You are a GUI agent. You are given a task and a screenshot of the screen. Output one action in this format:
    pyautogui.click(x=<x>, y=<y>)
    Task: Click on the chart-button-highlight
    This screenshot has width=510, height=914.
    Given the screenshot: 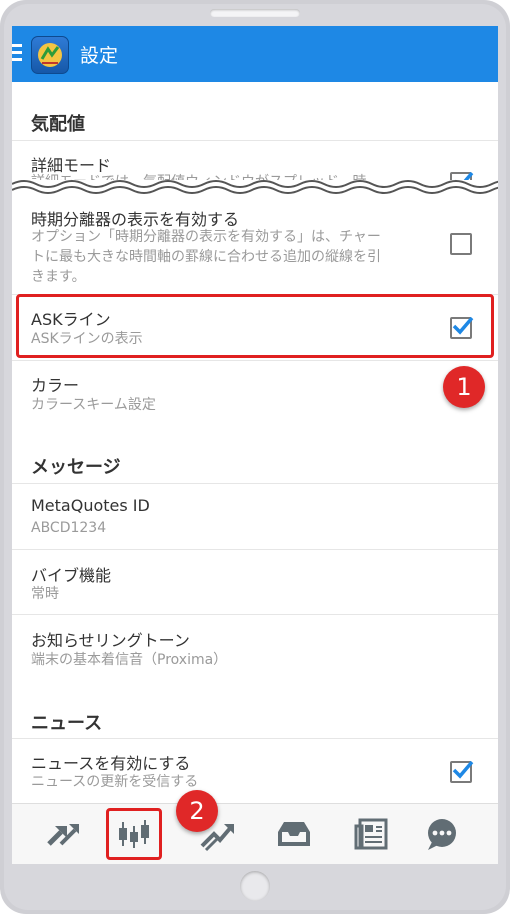 What is the action you would take?
    pyautogui.click(x=134, y=834)
    